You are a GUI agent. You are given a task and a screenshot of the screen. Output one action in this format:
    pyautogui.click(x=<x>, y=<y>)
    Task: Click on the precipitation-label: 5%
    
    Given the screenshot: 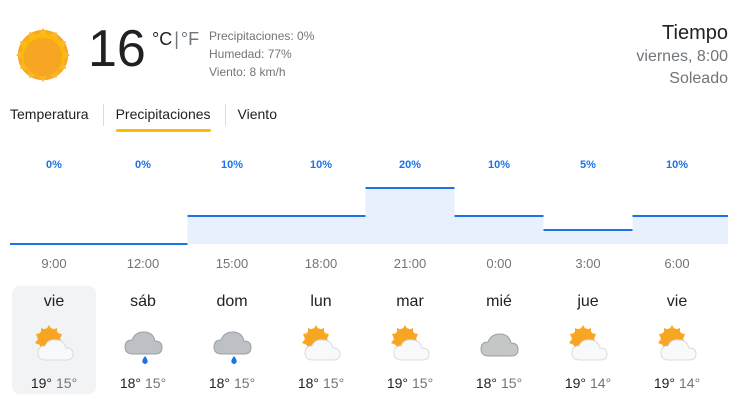 What is the action you would take?
    pyautogui.click(x=588, y=165)
    